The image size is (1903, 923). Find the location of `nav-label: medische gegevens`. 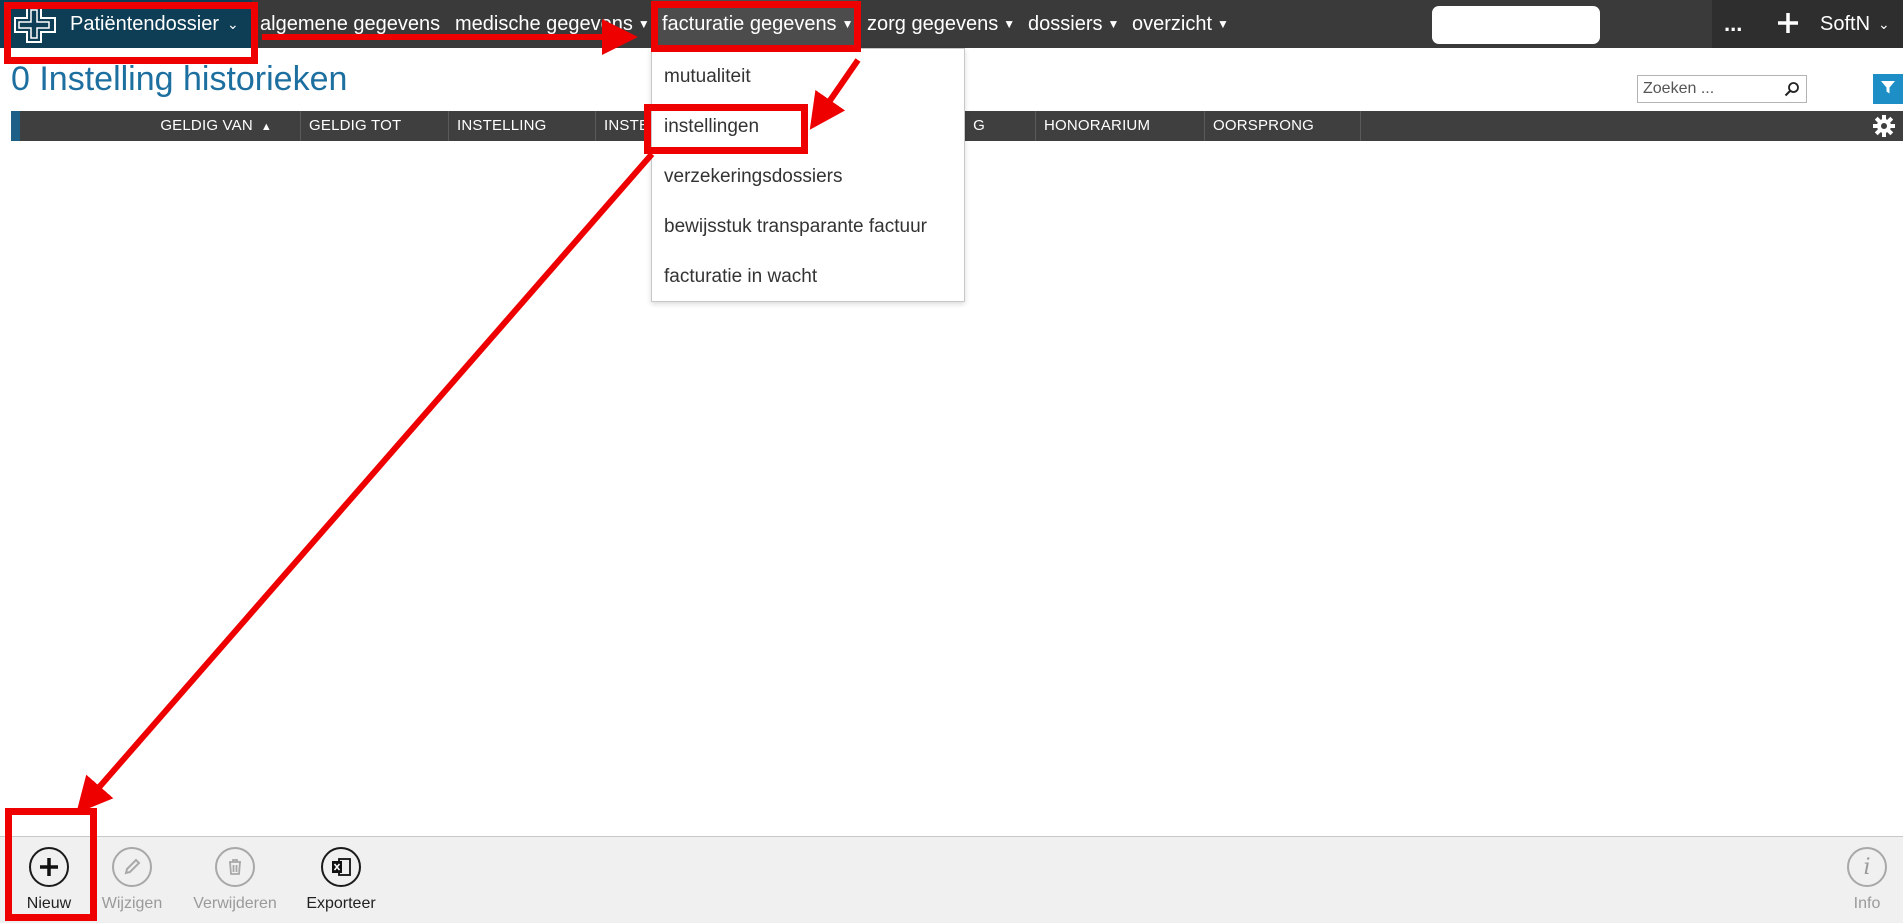

nav-label: medische gegevens is located at coordinates (544, 23).